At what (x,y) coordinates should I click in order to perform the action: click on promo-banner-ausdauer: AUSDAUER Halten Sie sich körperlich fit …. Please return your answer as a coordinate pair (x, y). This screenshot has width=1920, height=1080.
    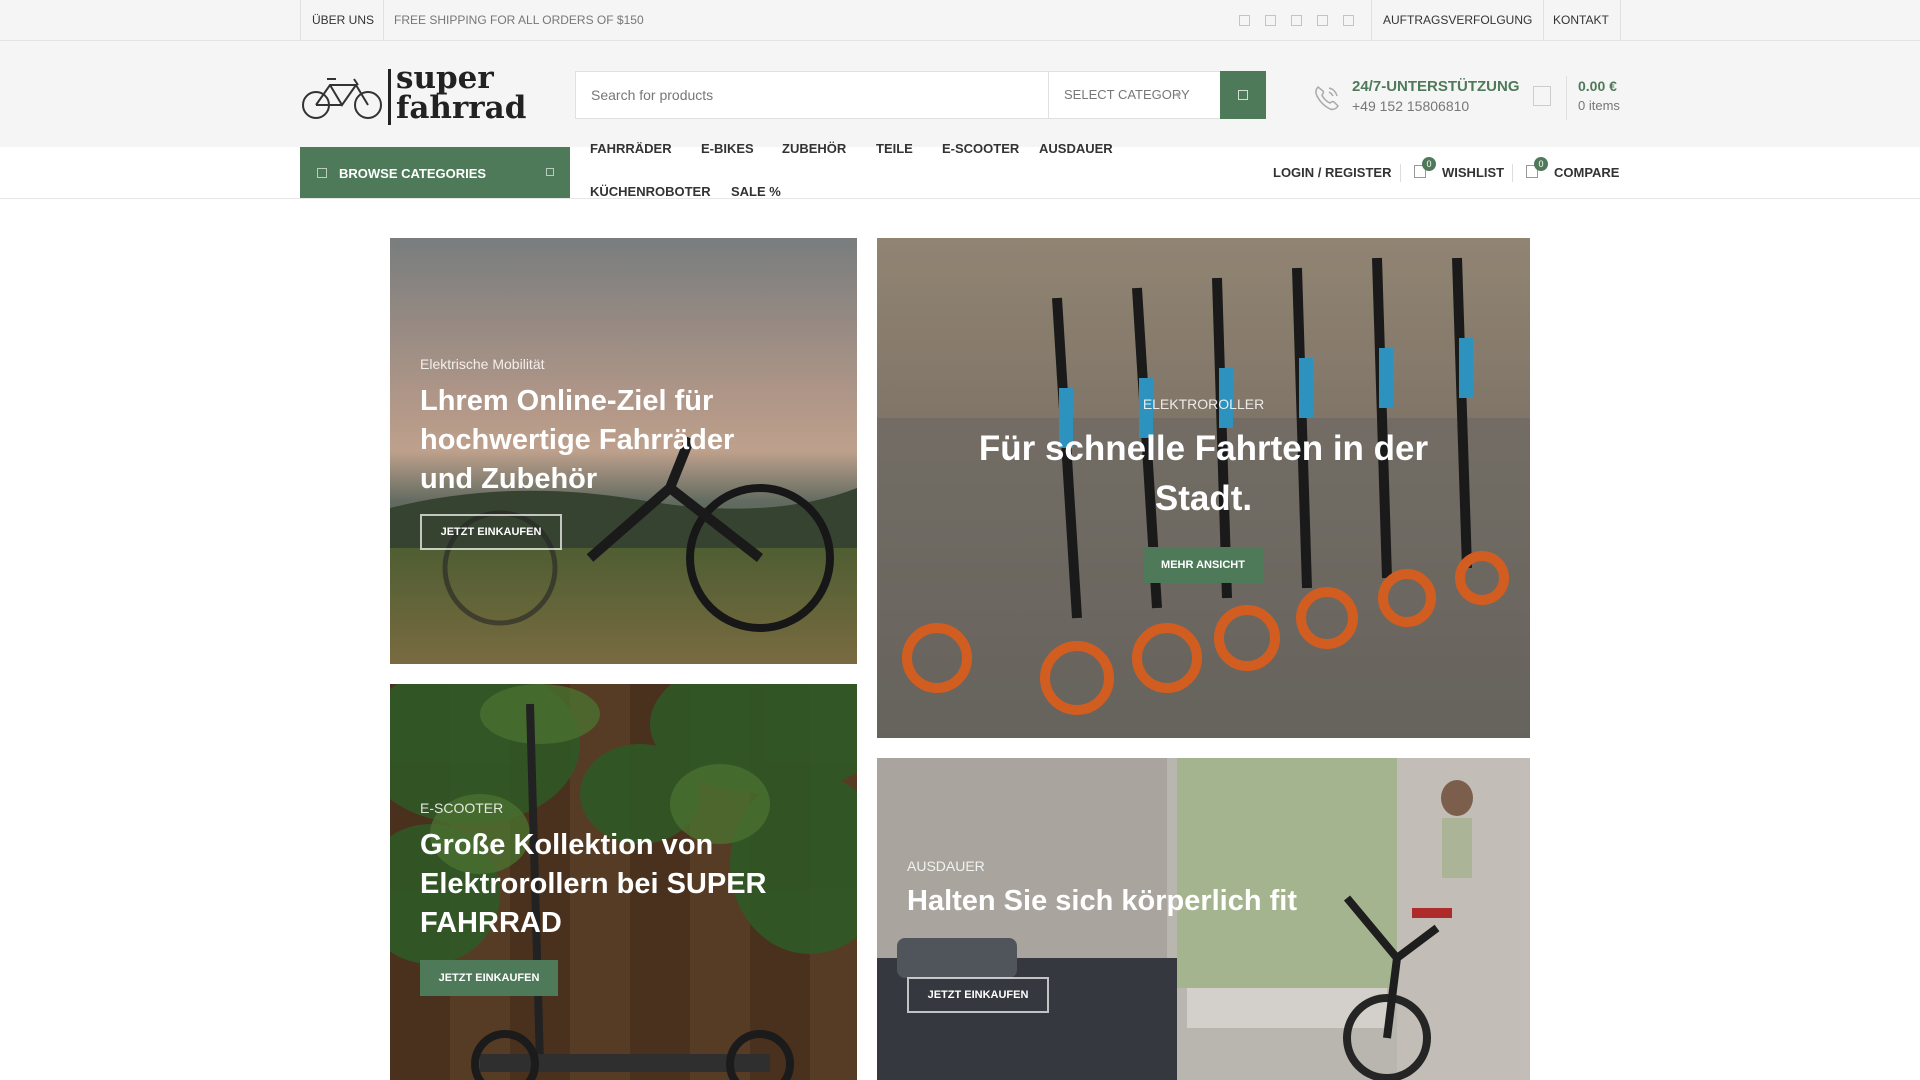
    Looking at the image, I should click on (1203, 919).